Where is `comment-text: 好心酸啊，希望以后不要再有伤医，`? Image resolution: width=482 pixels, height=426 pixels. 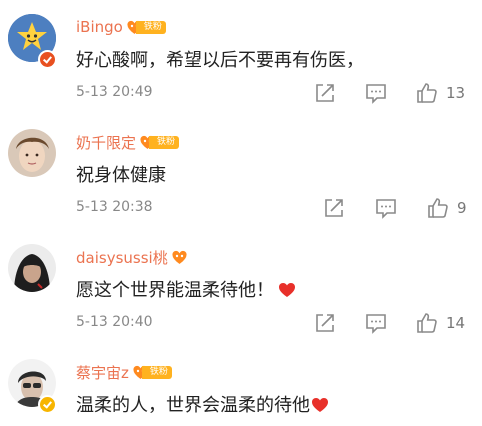 comment-text: 好心酸啊，希望以后不要再有伤医， is located at coordinates (220, 60).